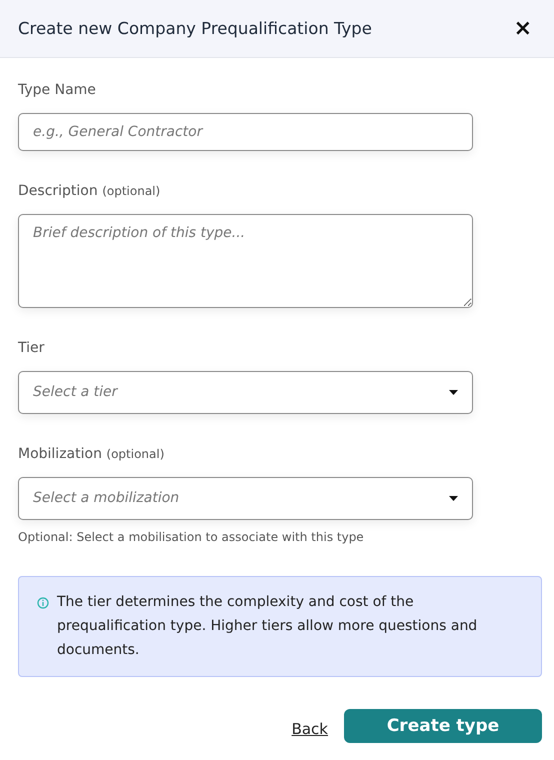  Describe the element at coordinates (245, 392) in the screenshot. I see `select-dropdown: Select a tier` at that location.